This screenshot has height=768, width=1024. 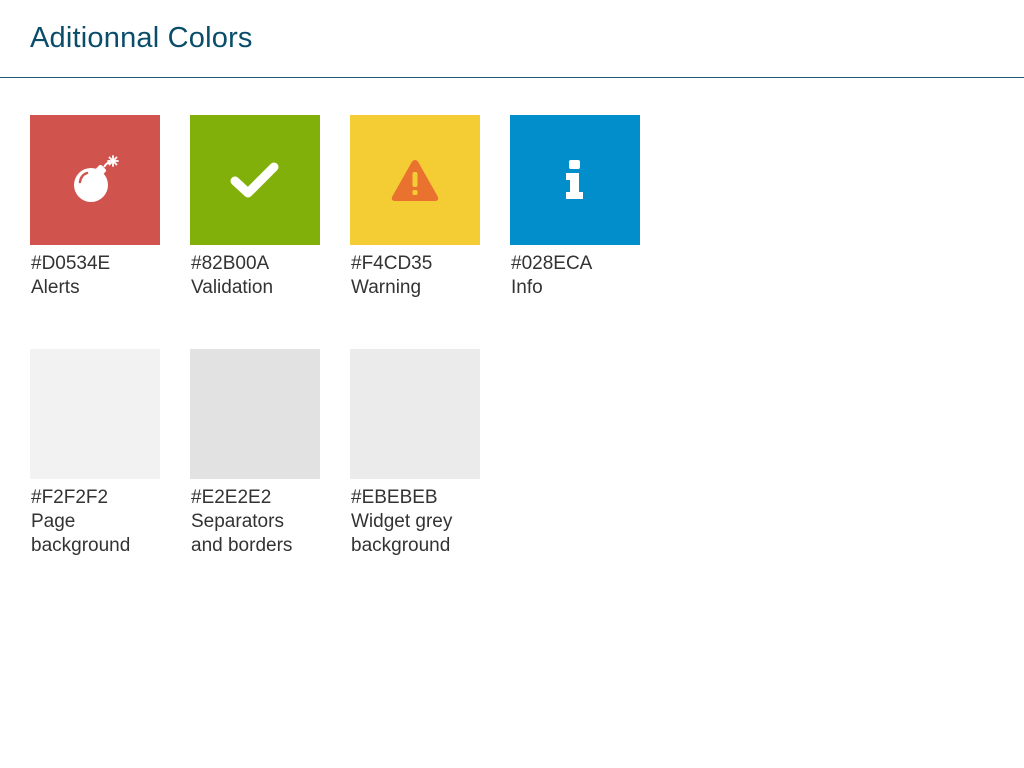 I want to click on swatch-hex: #82B00A, so click(x=230, y=263).